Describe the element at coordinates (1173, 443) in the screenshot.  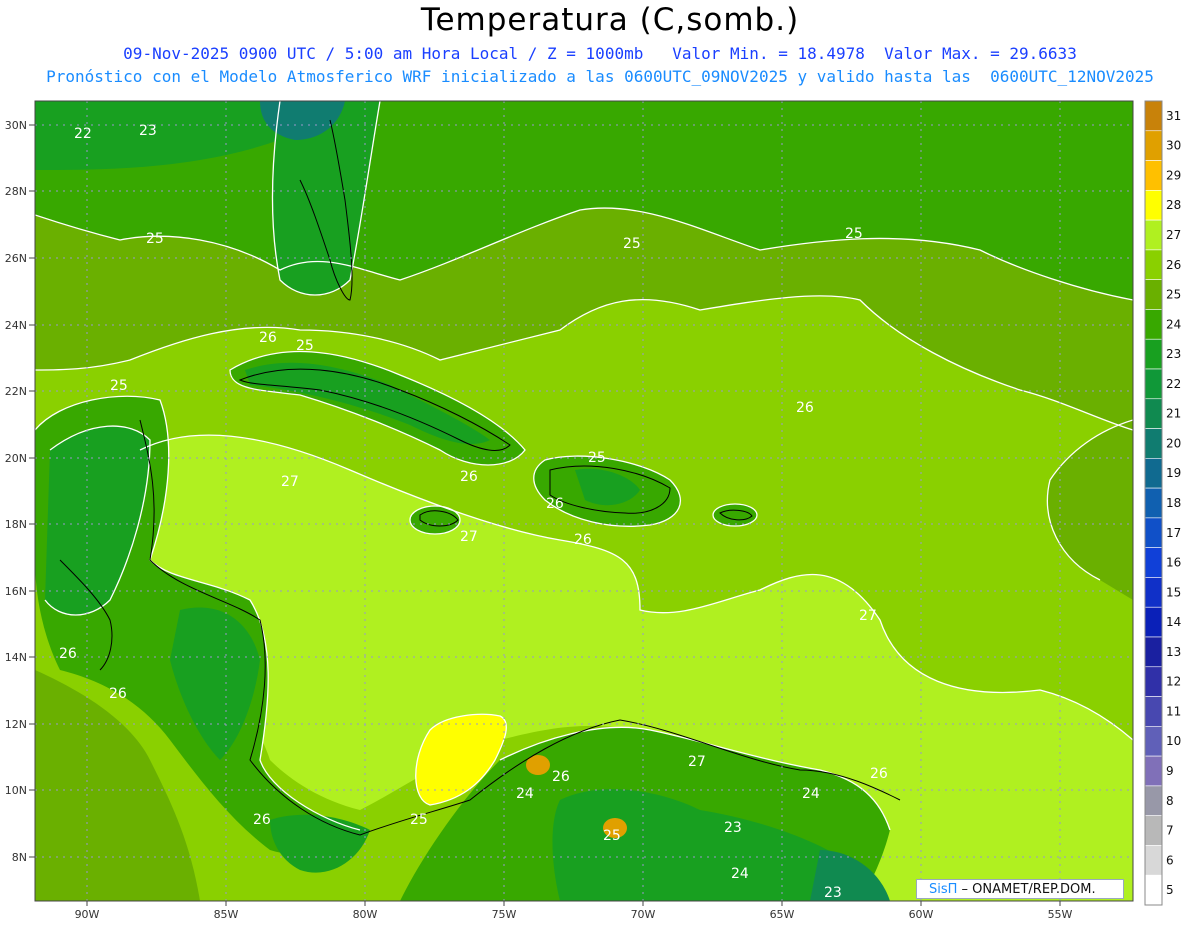
I see `colorbar-label: 20` at that location.